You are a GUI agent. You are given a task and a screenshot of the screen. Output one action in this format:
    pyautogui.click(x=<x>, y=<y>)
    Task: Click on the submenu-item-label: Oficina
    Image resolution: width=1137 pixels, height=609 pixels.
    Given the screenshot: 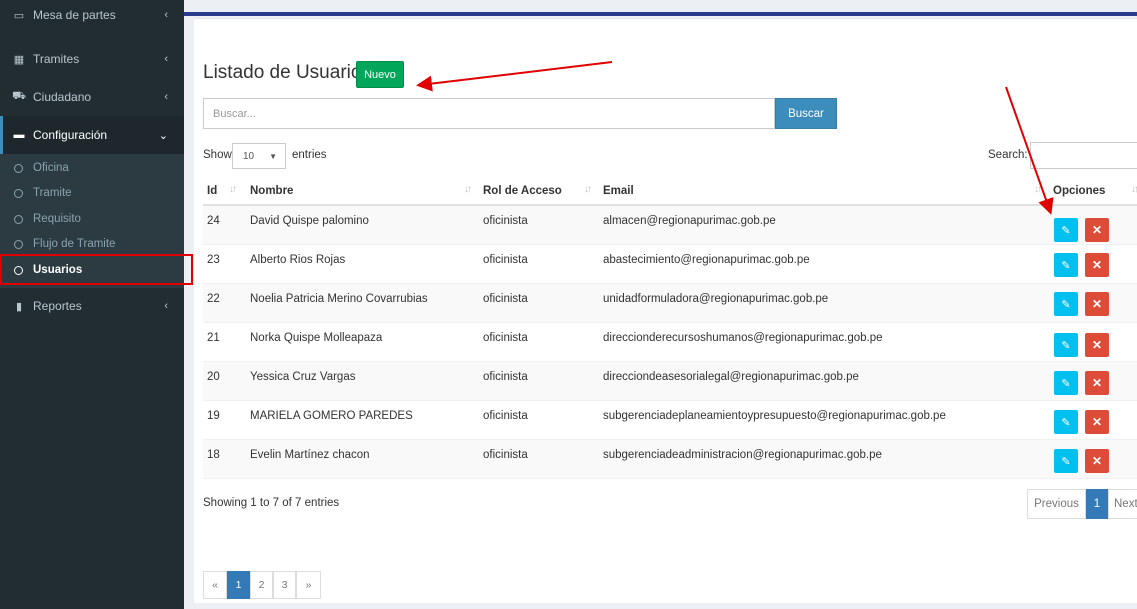 What is the action you would take?
    pyautogui.click(x=51, y=168)
    